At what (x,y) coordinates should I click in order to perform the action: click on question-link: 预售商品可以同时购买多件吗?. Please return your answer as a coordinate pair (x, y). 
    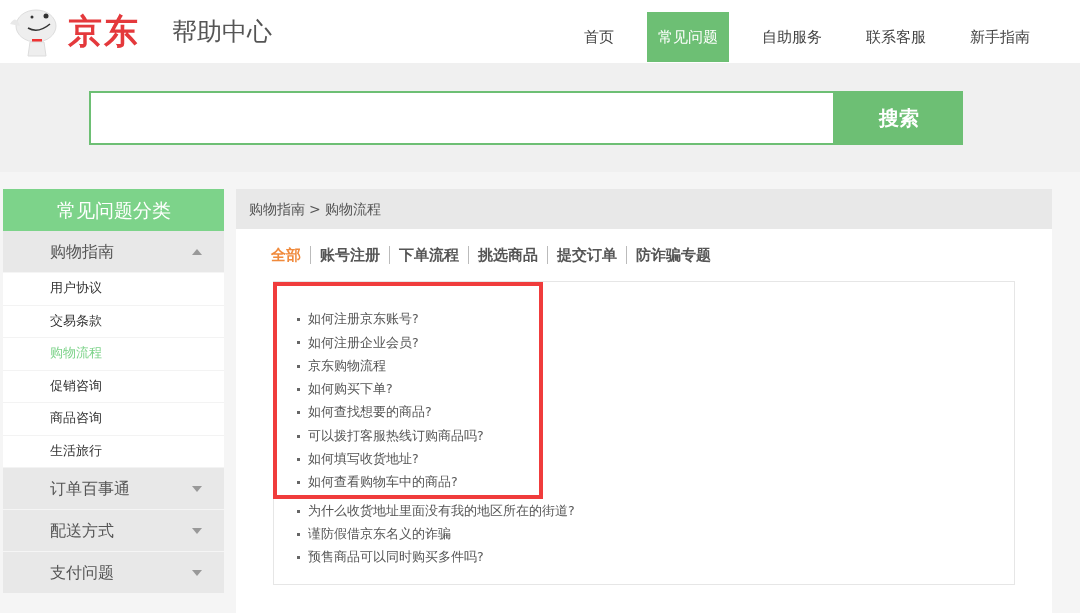
    Looking at the image, I should click on (396, 557).